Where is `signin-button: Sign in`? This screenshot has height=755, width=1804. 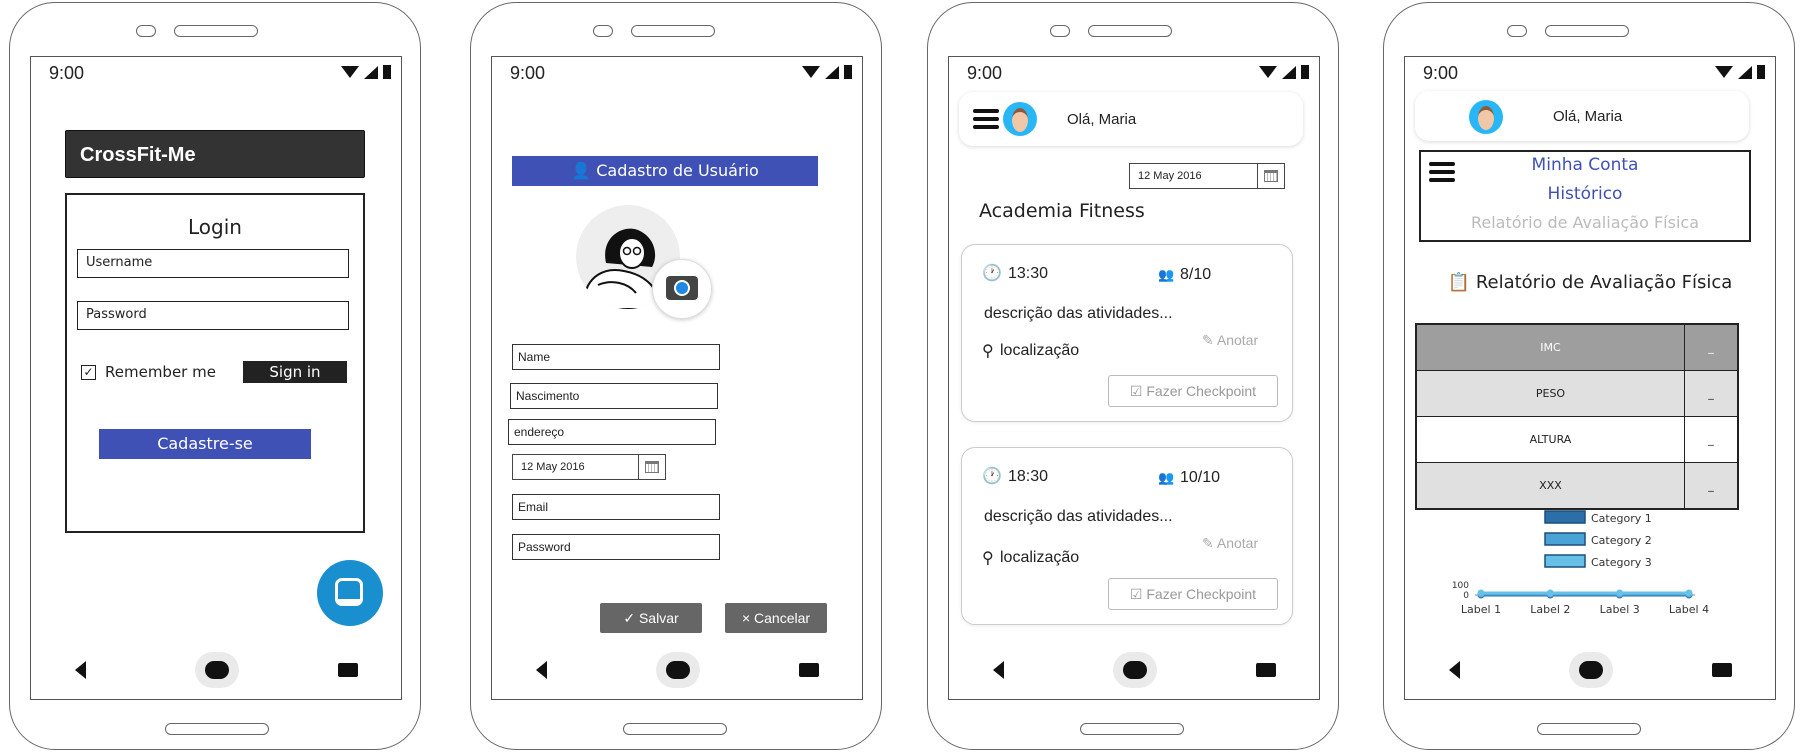 signin-button: Sign in is located at coordinates (295, 372).